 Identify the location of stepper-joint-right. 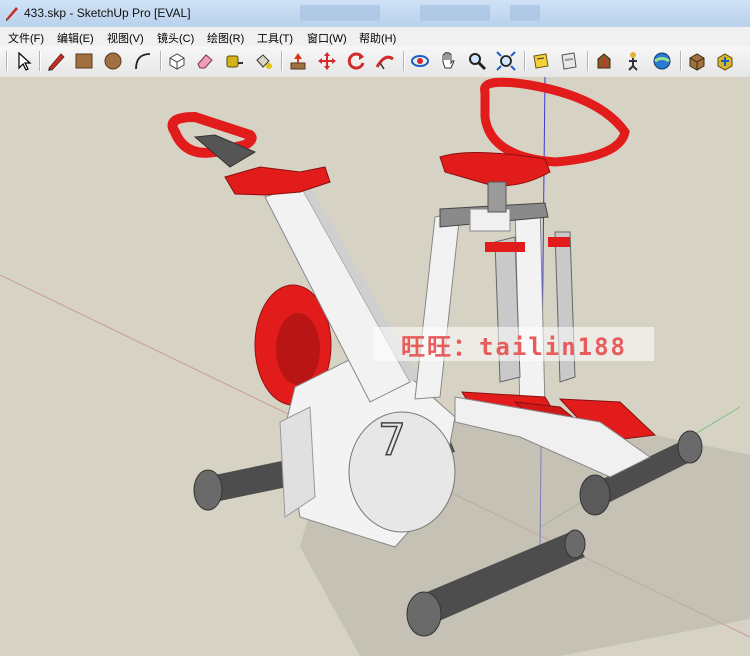
(559, 242).